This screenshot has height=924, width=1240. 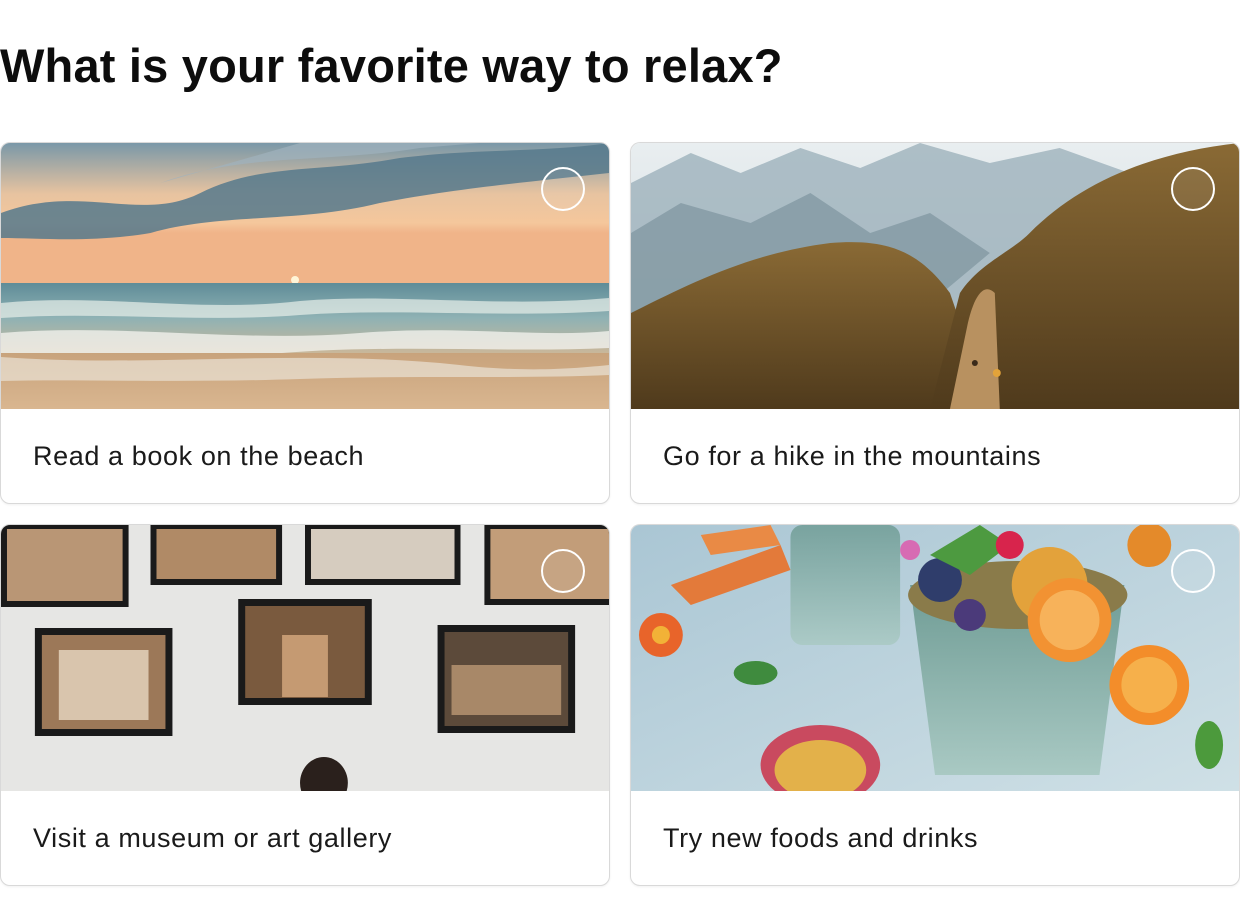 I want to click on option-label-museum: Visit a museum or art gallery, so click(x=213, y=838).